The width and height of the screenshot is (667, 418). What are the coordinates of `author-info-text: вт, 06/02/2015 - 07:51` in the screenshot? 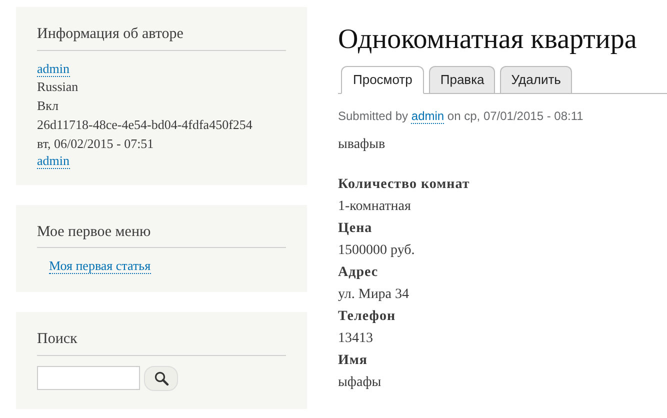 It's located at (96, 143).